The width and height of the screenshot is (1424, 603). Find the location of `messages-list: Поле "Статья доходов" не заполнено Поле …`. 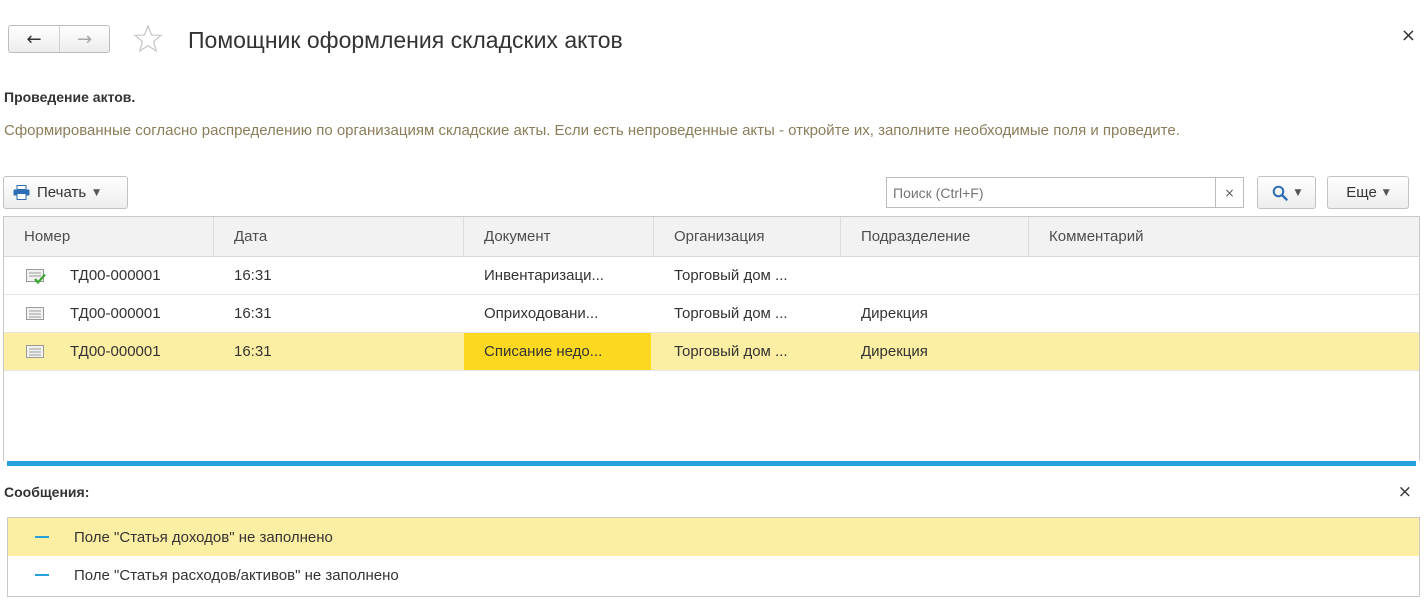

messages-list: Поле "Статья доходов" не заполнено Поле … is located at coordinates (713, 557).